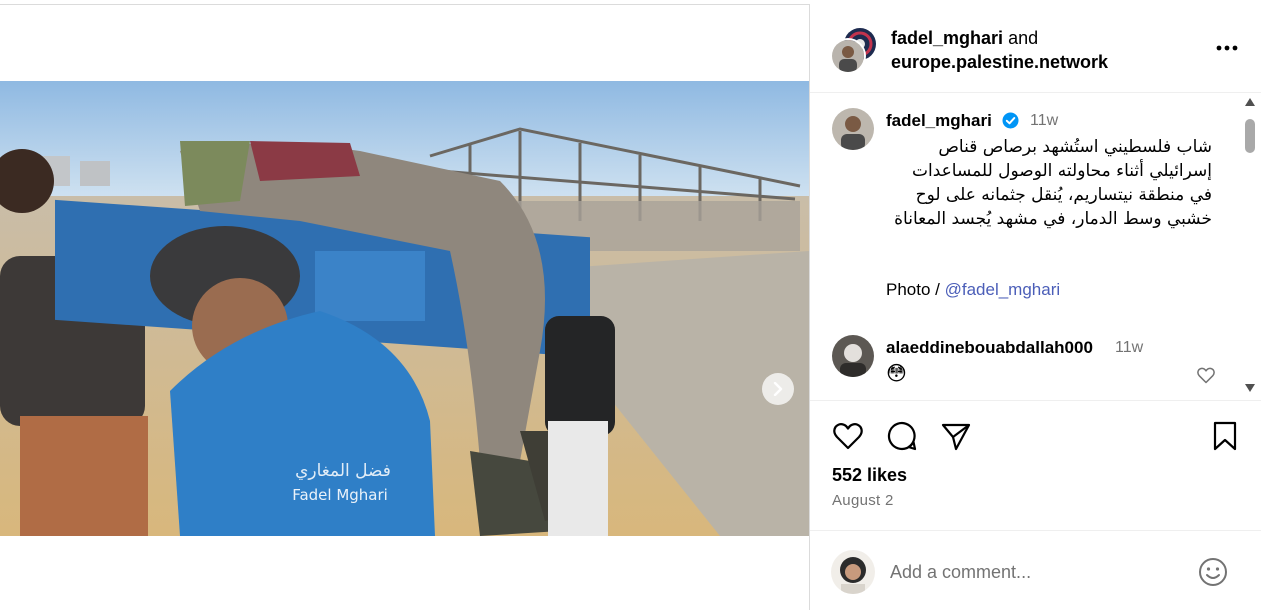  Describe the element at coordinates (939, 121) in the screenshot. I see `caption-username: fadel_mghari` at that location.